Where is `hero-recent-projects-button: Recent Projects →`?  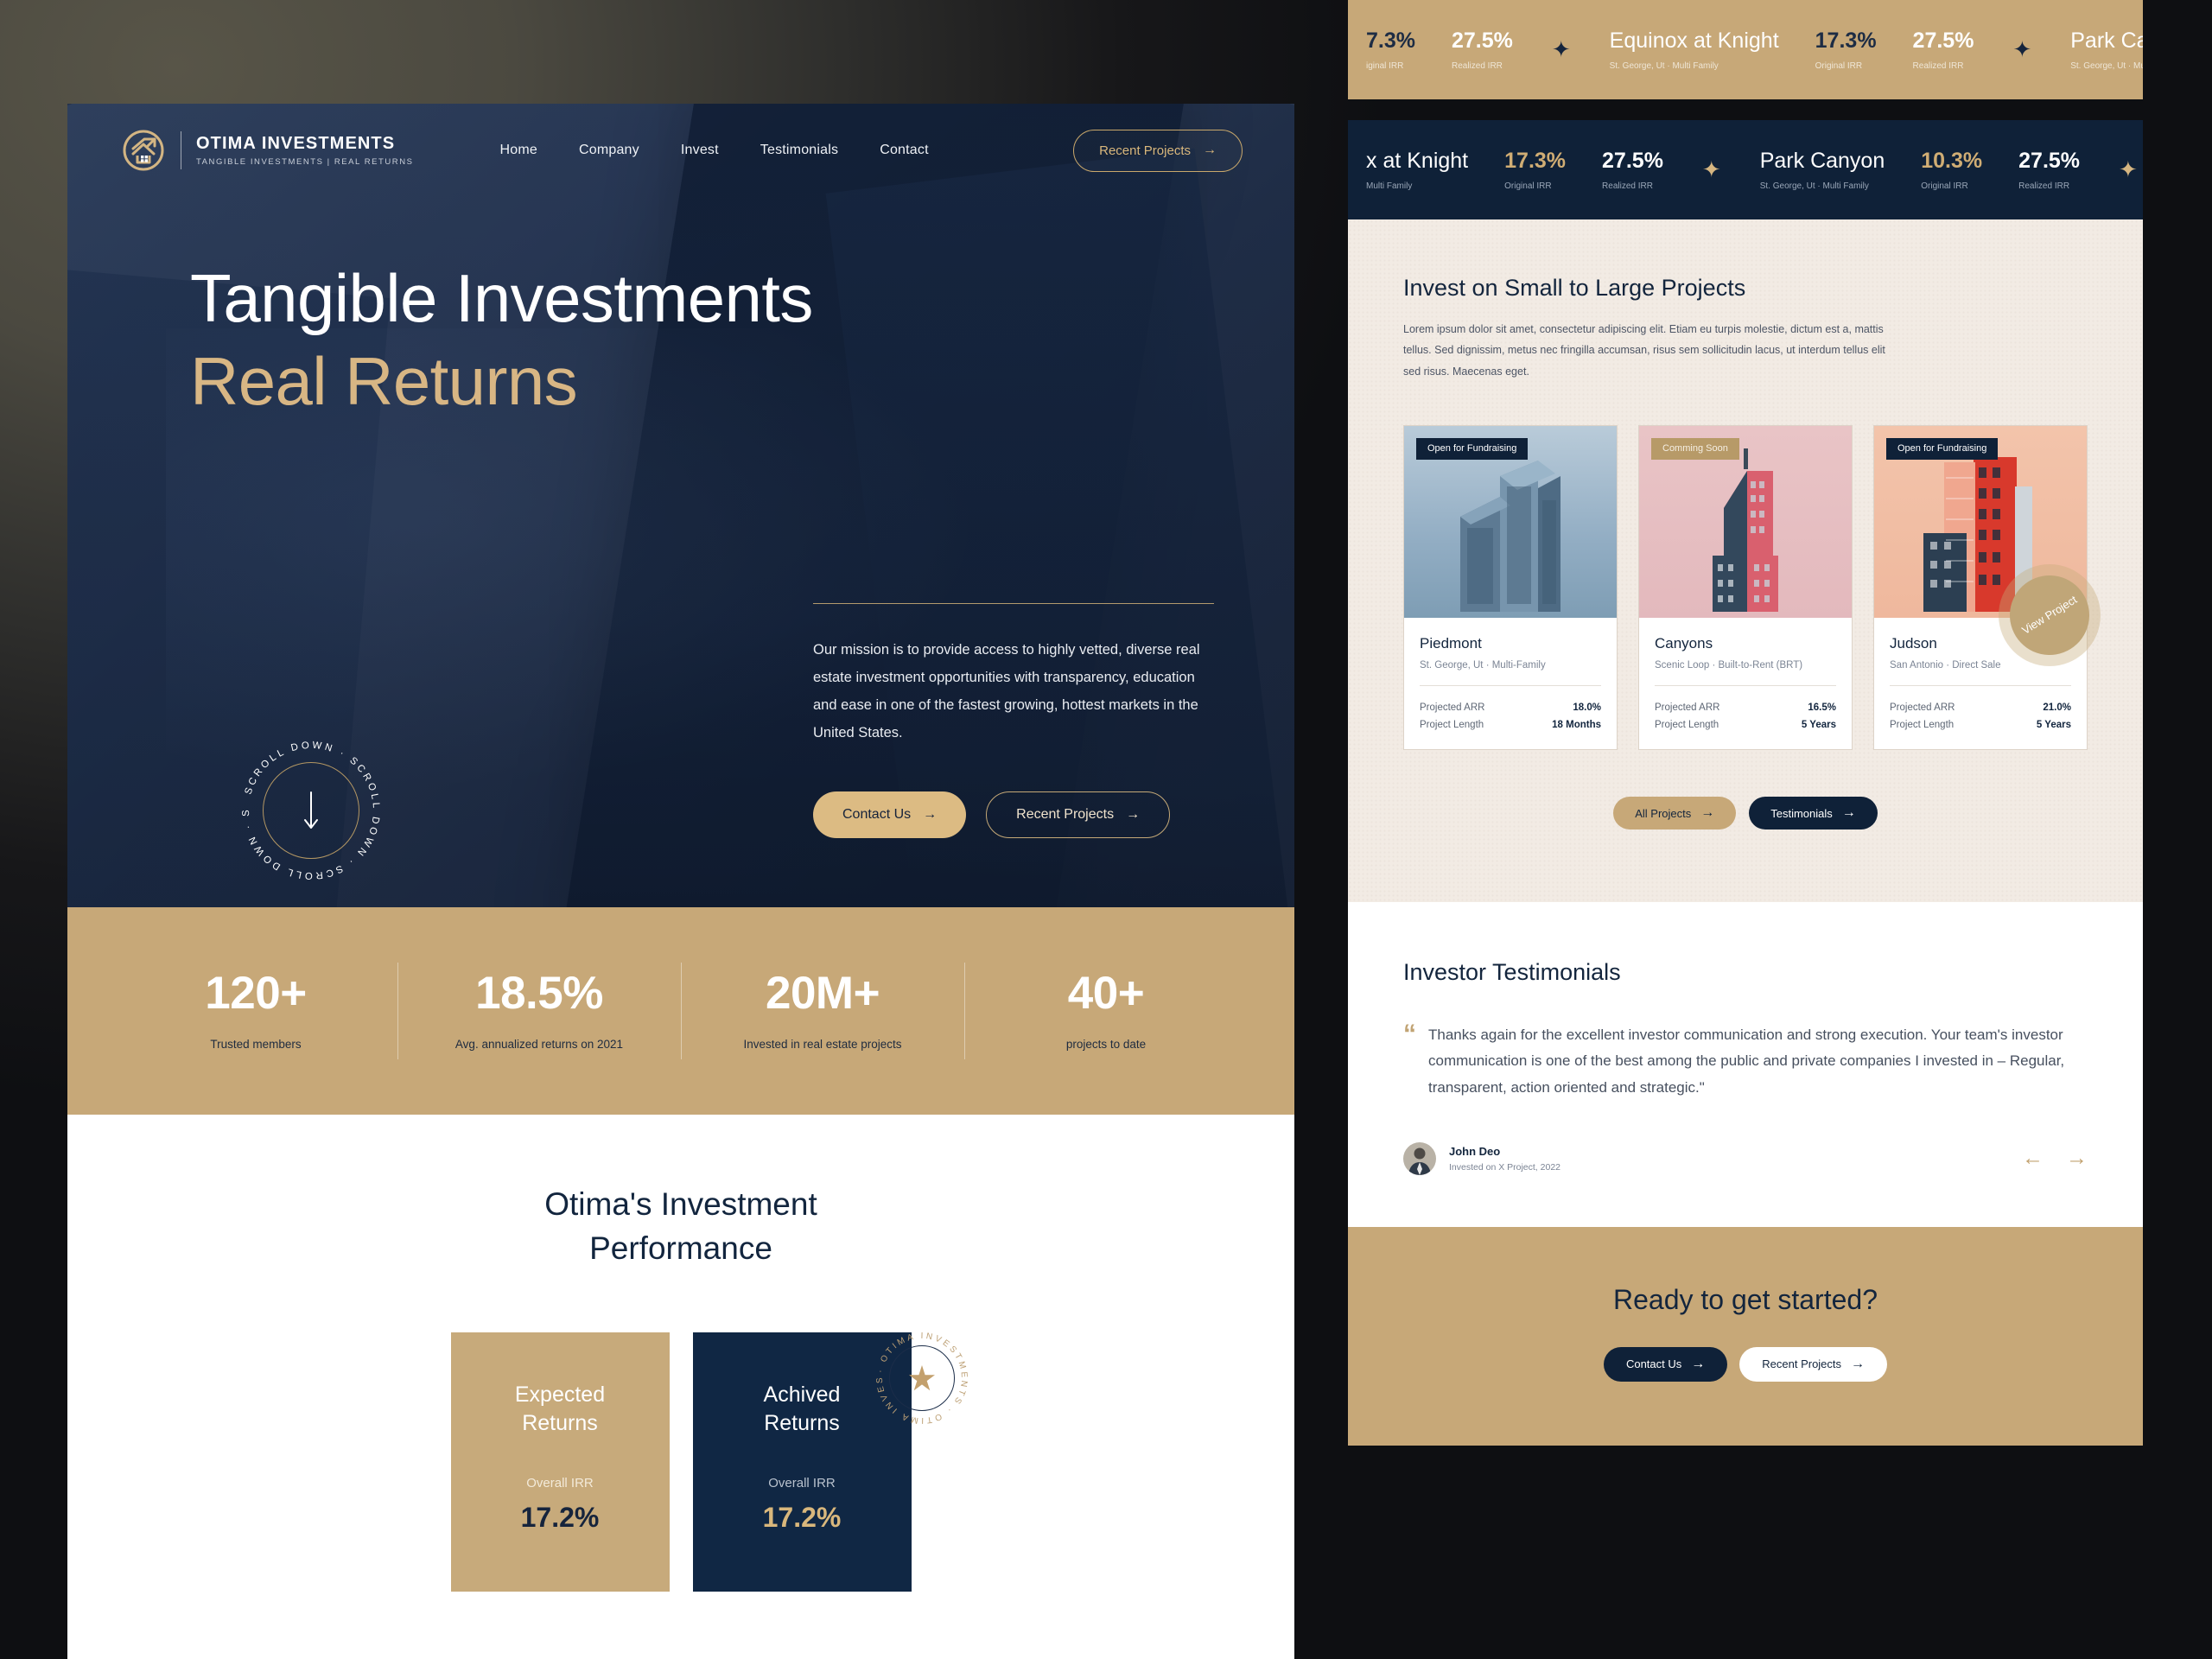
hero-recent-projects-button: Recent Projects → is located at coordinates (1078, 815).